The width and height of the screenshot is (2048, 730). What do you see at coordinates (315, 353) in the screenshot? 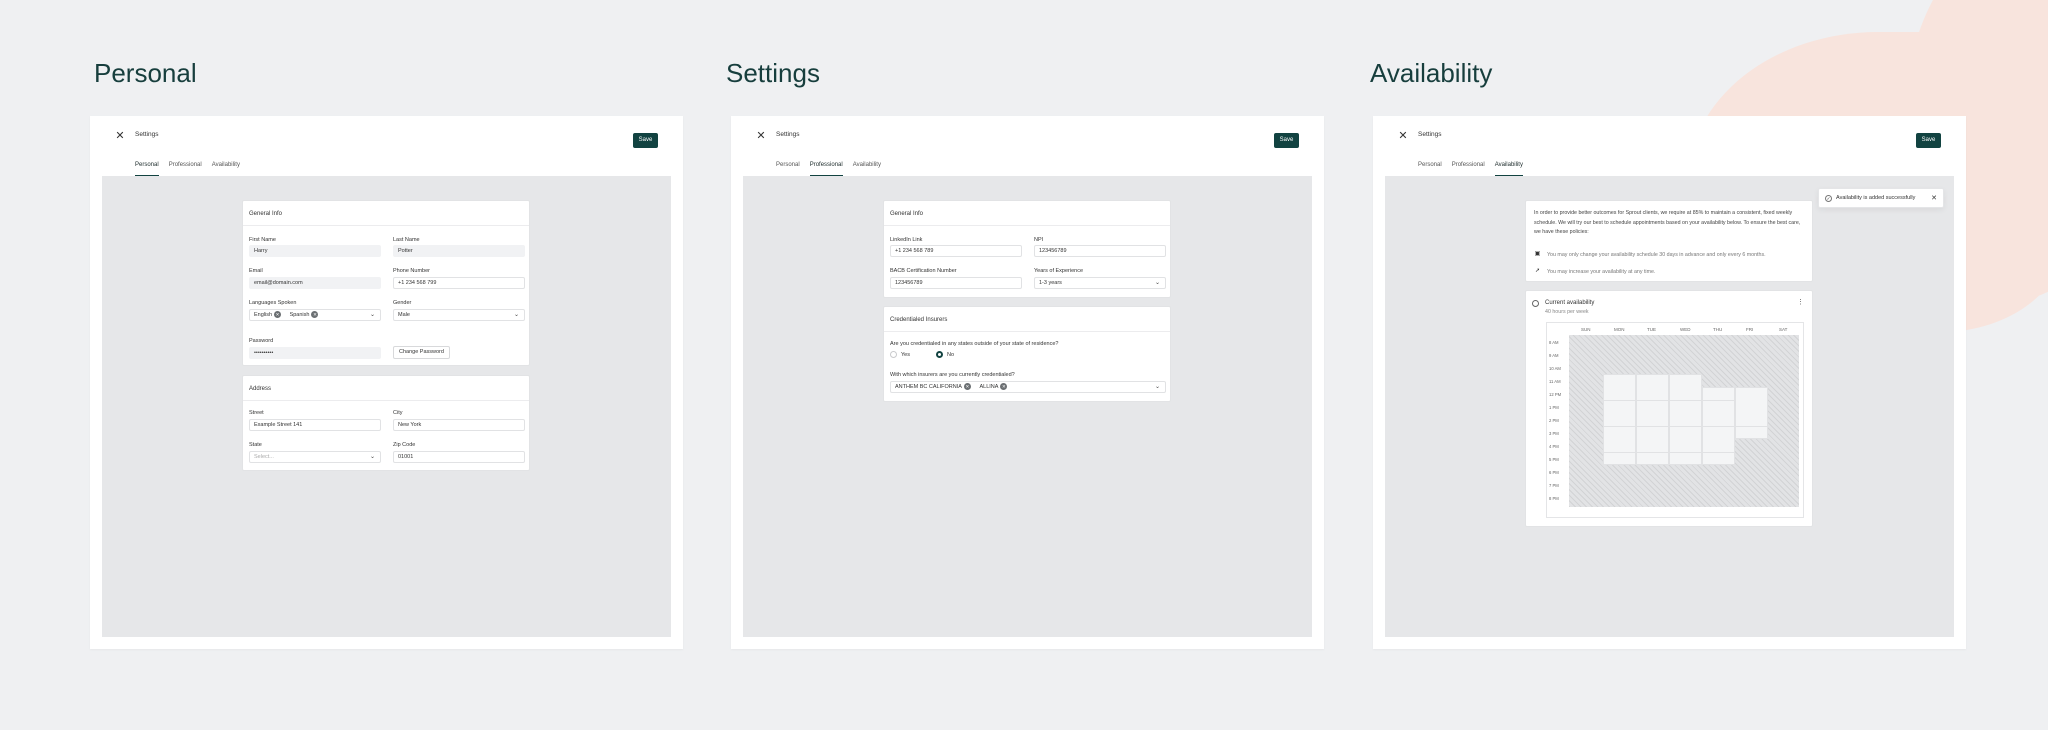
I see `password-field: ••••••••••` at bounding box center [315, 353].